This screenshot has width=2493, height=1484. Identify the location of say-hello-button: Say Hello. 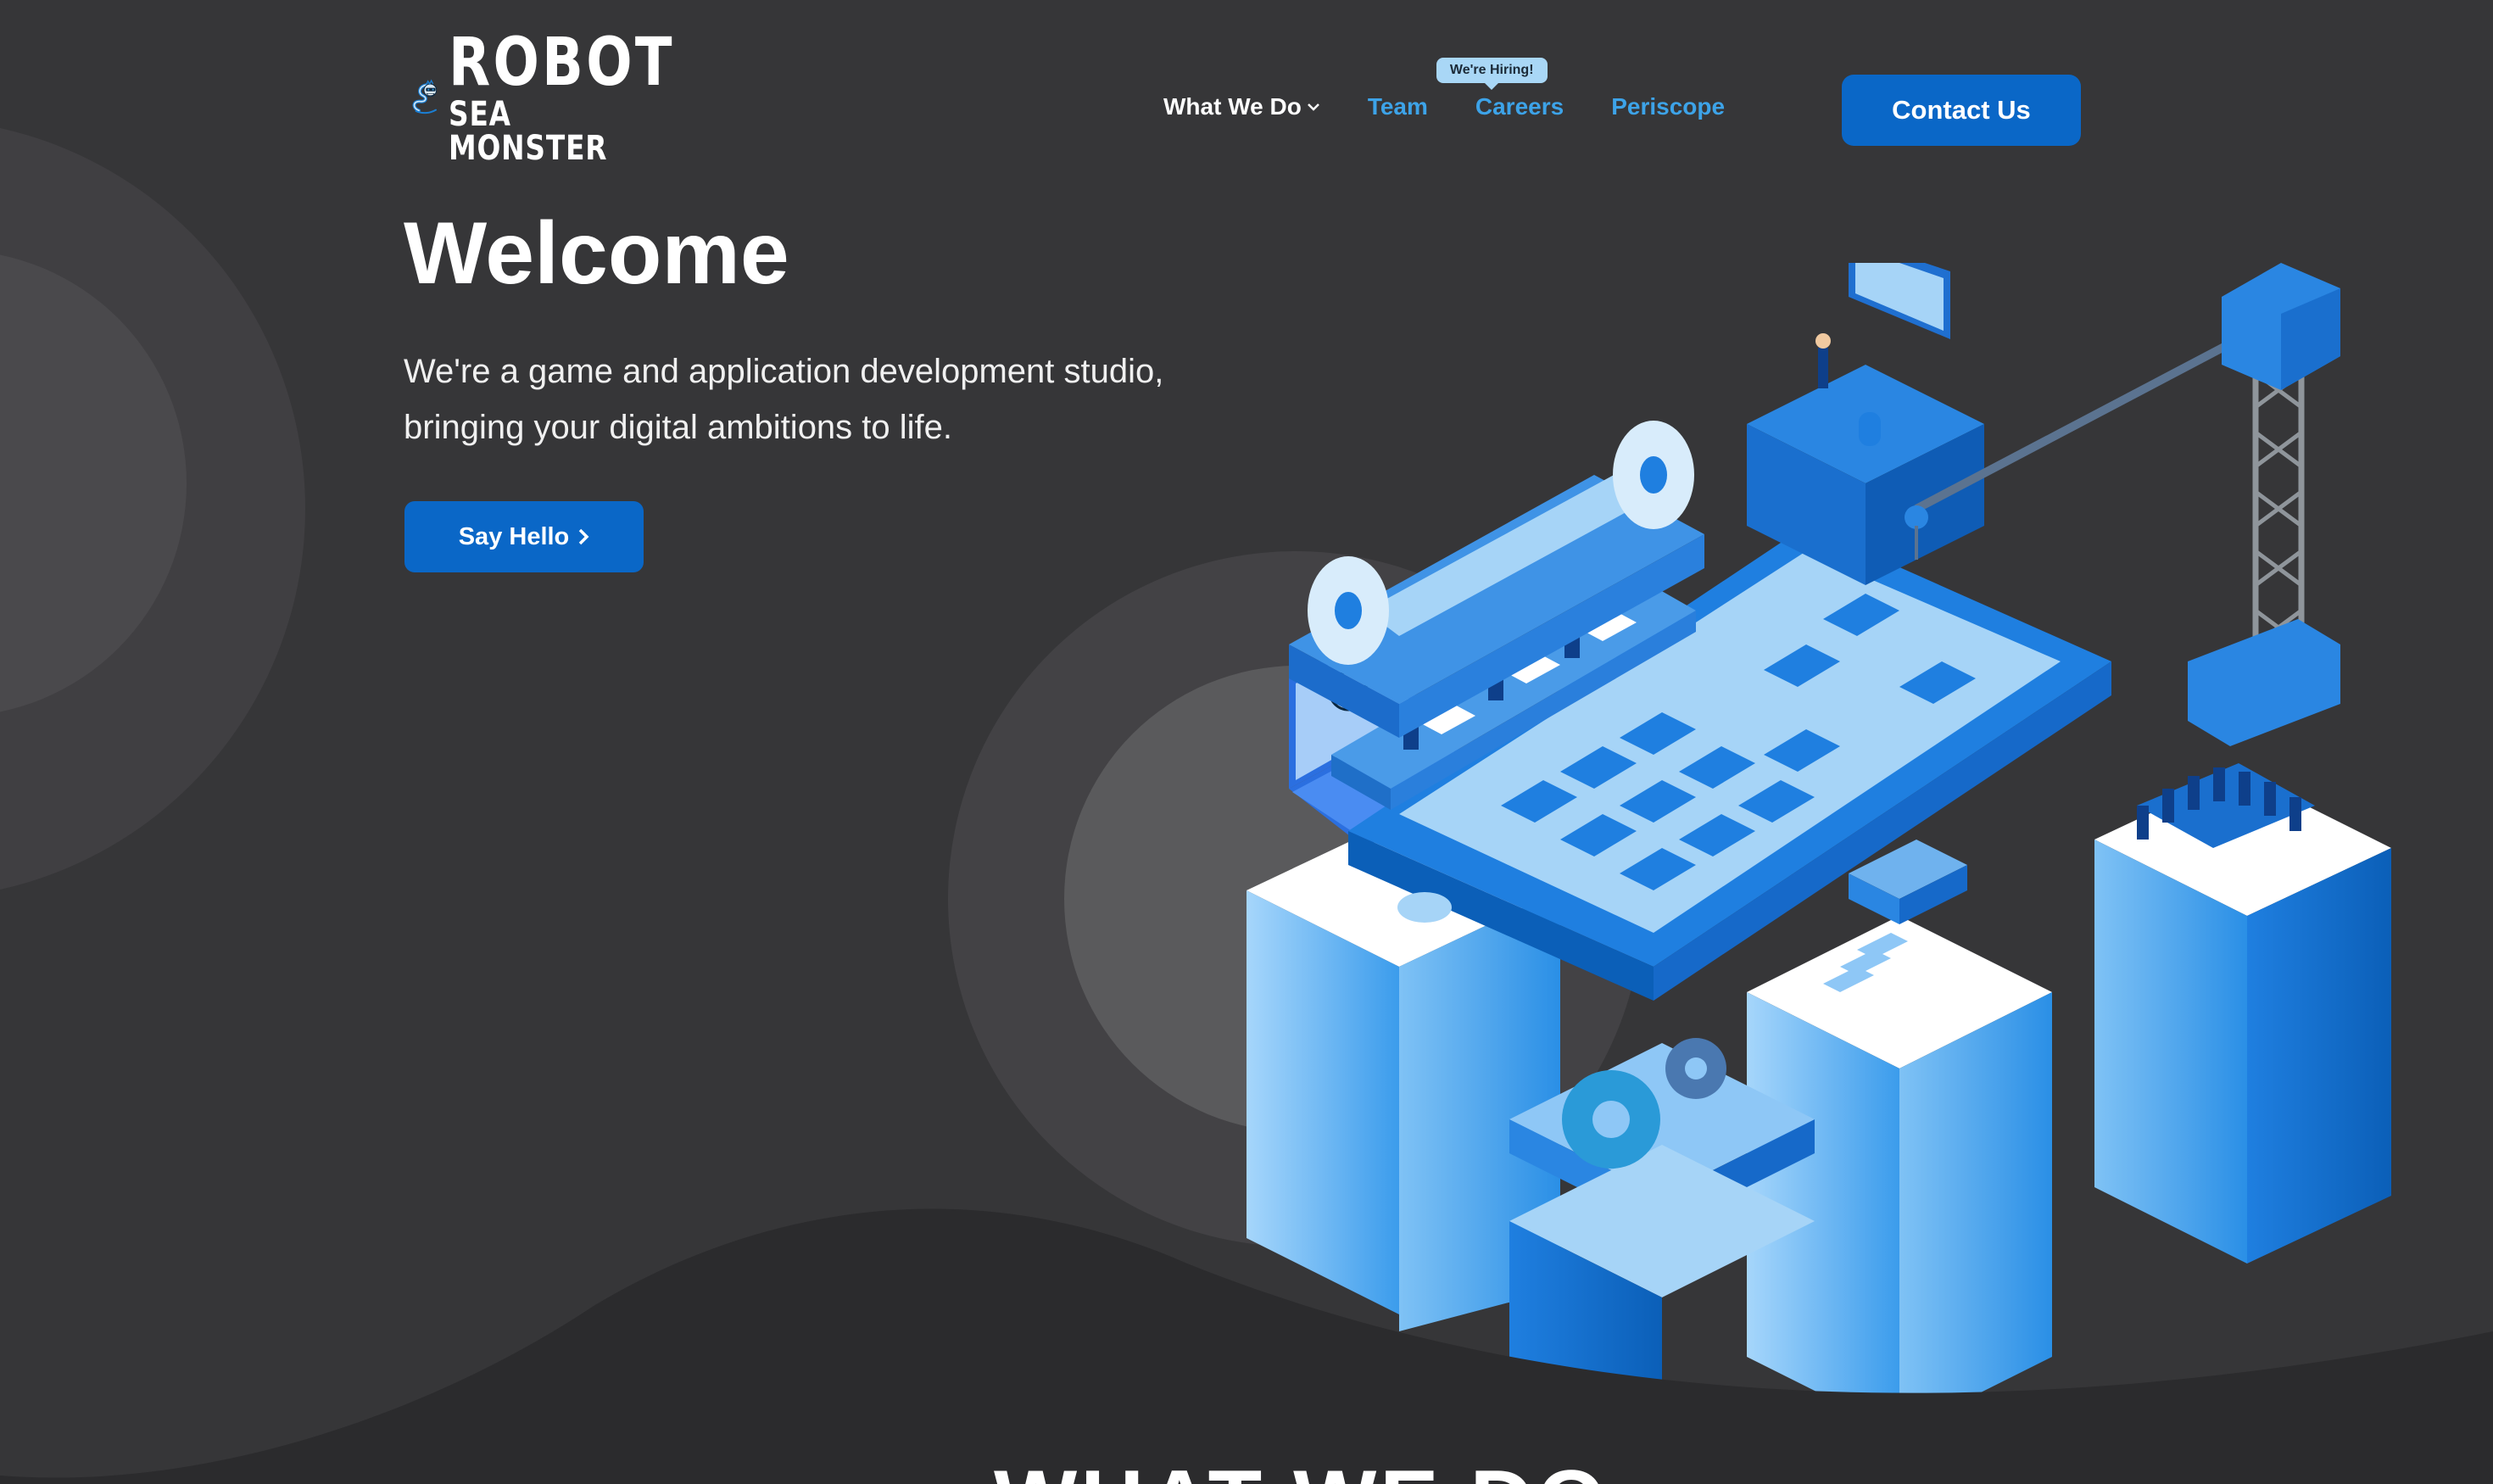
(524, 536).